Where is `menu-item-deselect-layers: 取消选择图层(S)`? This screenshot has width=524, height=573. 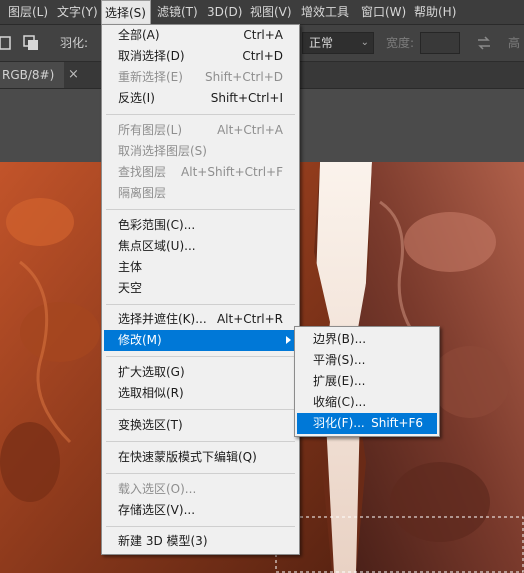 menu-item-deselect-layers: 取消选择图层(S) is located at coordinates (200, 151).